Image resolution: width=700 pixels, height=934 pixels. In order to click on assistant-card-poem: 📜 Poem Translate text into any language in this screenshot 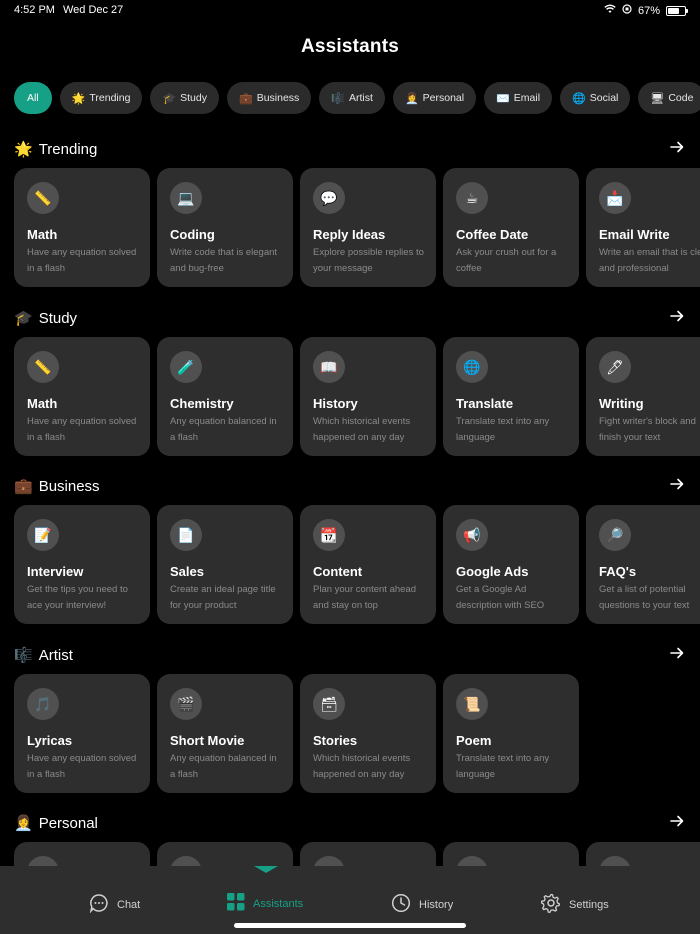, I will do `click(511, 733)`.